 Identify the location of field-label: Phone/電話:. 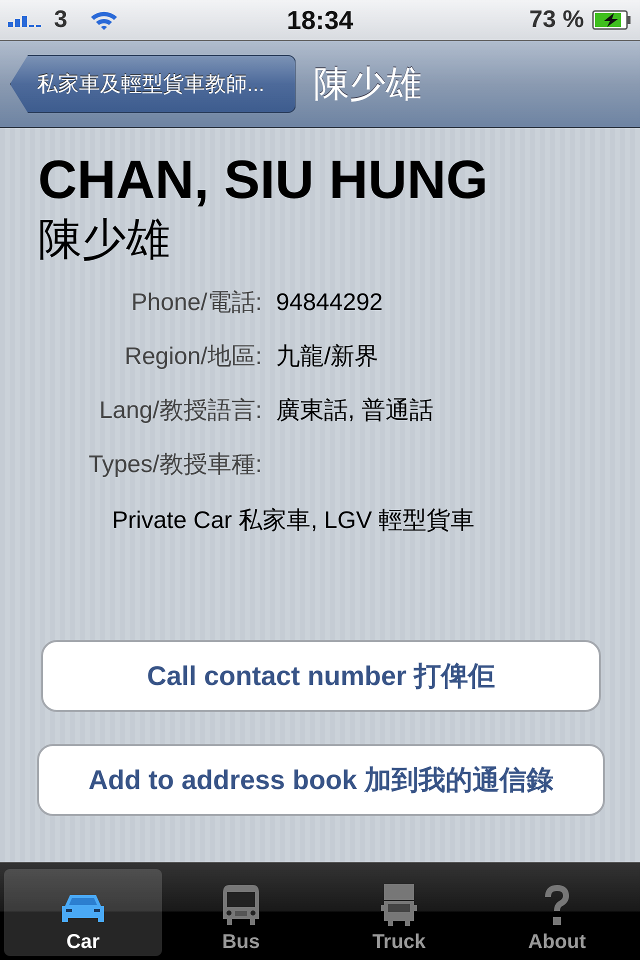
(196, 303).